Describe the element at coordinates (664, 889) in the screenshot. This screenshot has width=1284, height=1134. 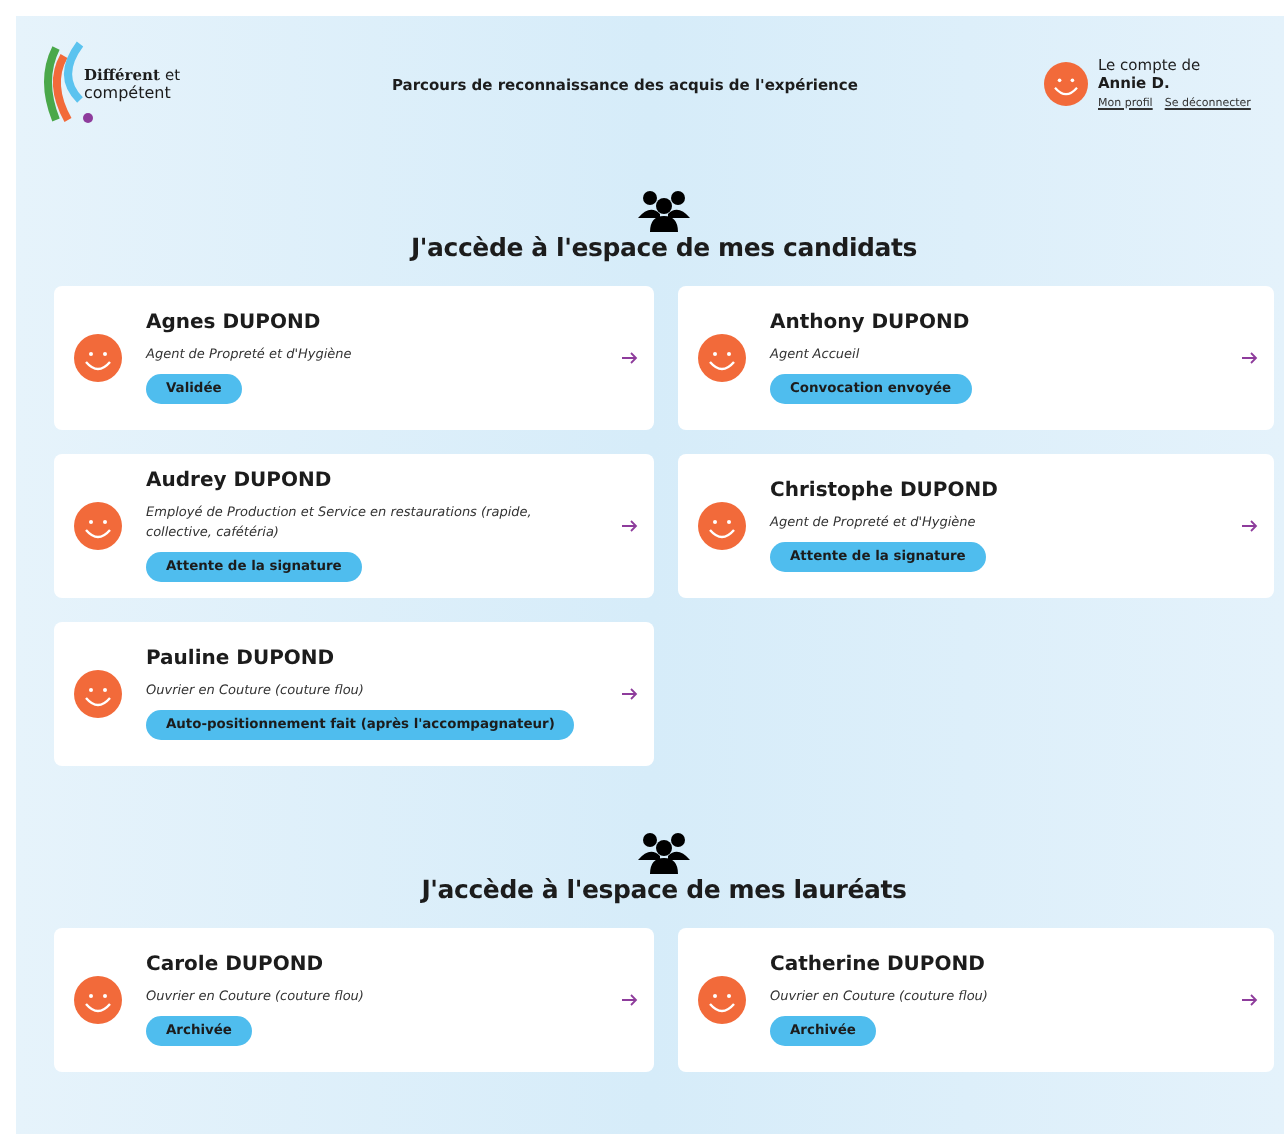
I see `section-title: J'accède à l'espace de mes lauréats` at that location.